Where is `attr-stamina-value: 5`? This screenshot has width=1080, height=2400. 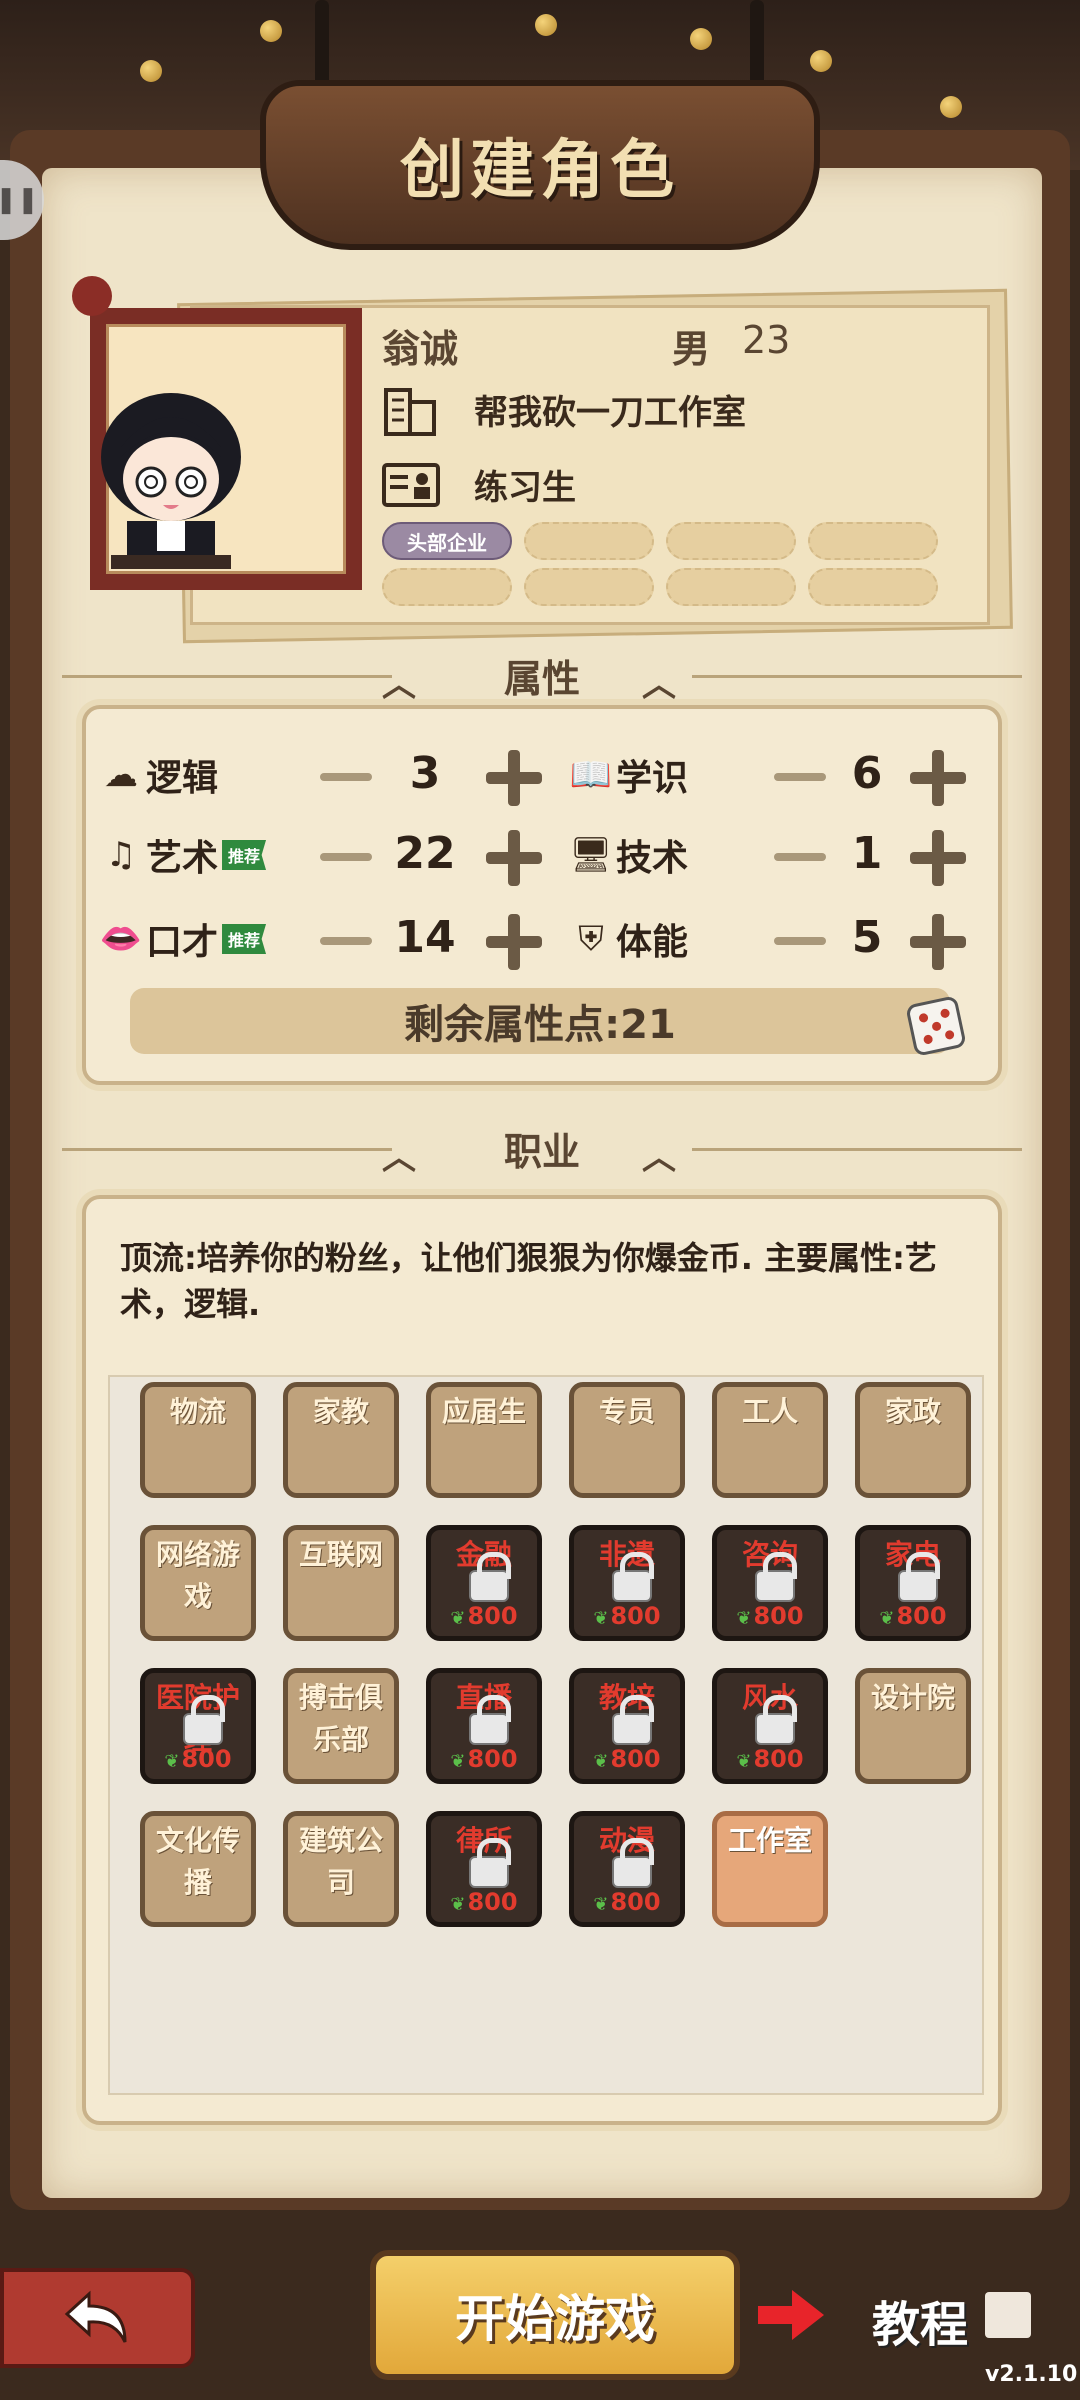
attr-stamina-value: 5 is located at coordinates (867, 937).